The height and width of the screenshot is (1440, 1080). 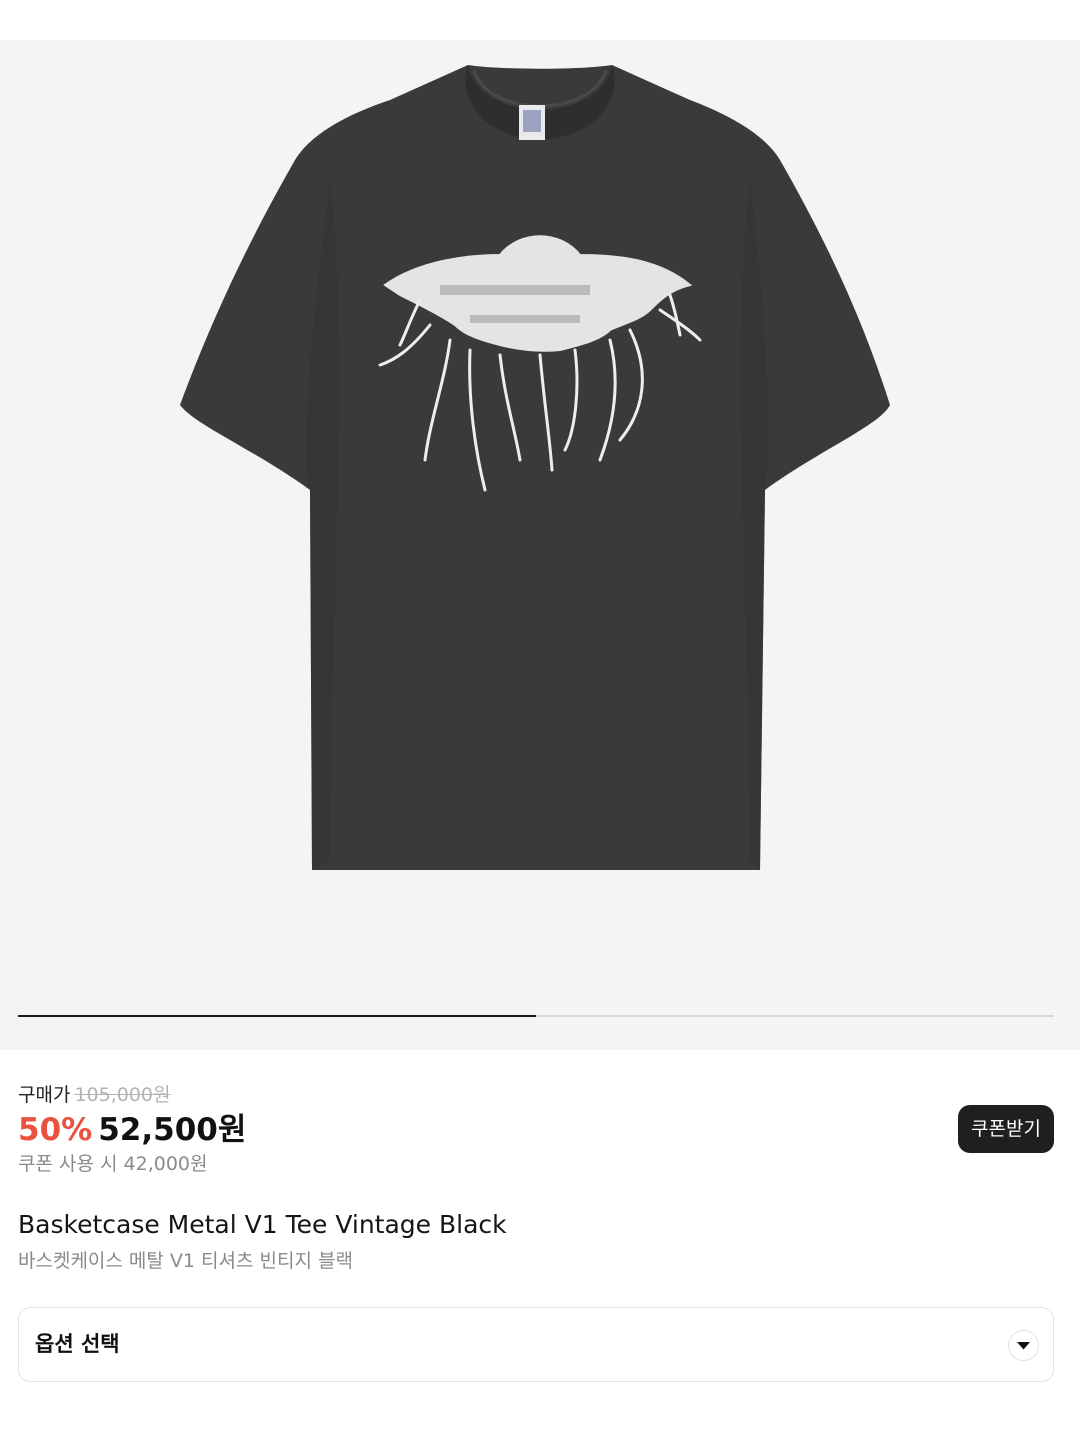 I want to click on option-select-dropdown: 옵션 선택, so click(x=536, y=1344).